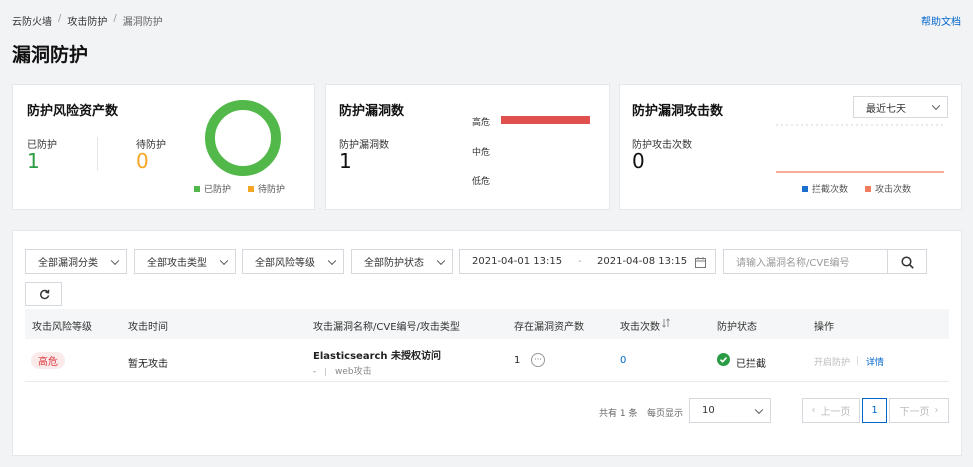 Image resolution: width=973 pixels, height=467 pixels. Describe the element at coordinates (549, 327) in the screenshot. I see `col-affected-assets: 存在漏洞资产数` at that location.